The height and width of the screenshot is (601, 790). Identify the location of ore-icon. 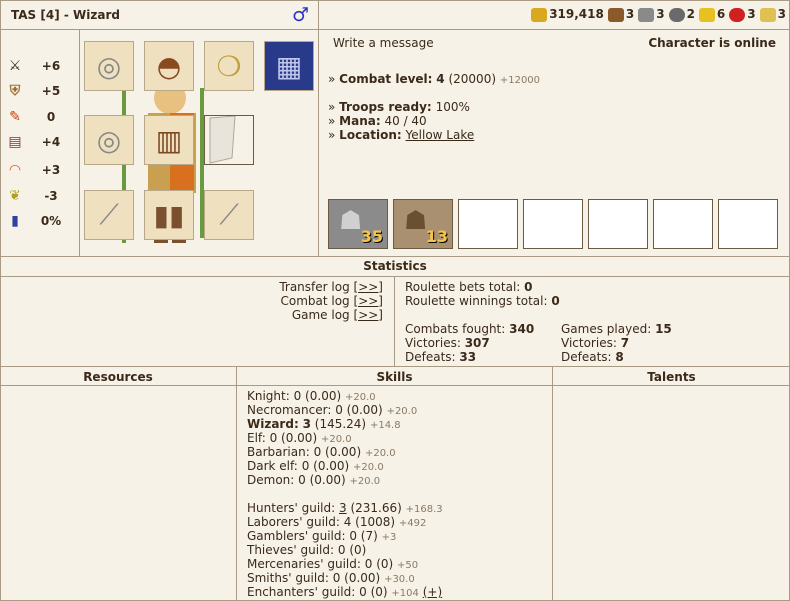
(646, 14).